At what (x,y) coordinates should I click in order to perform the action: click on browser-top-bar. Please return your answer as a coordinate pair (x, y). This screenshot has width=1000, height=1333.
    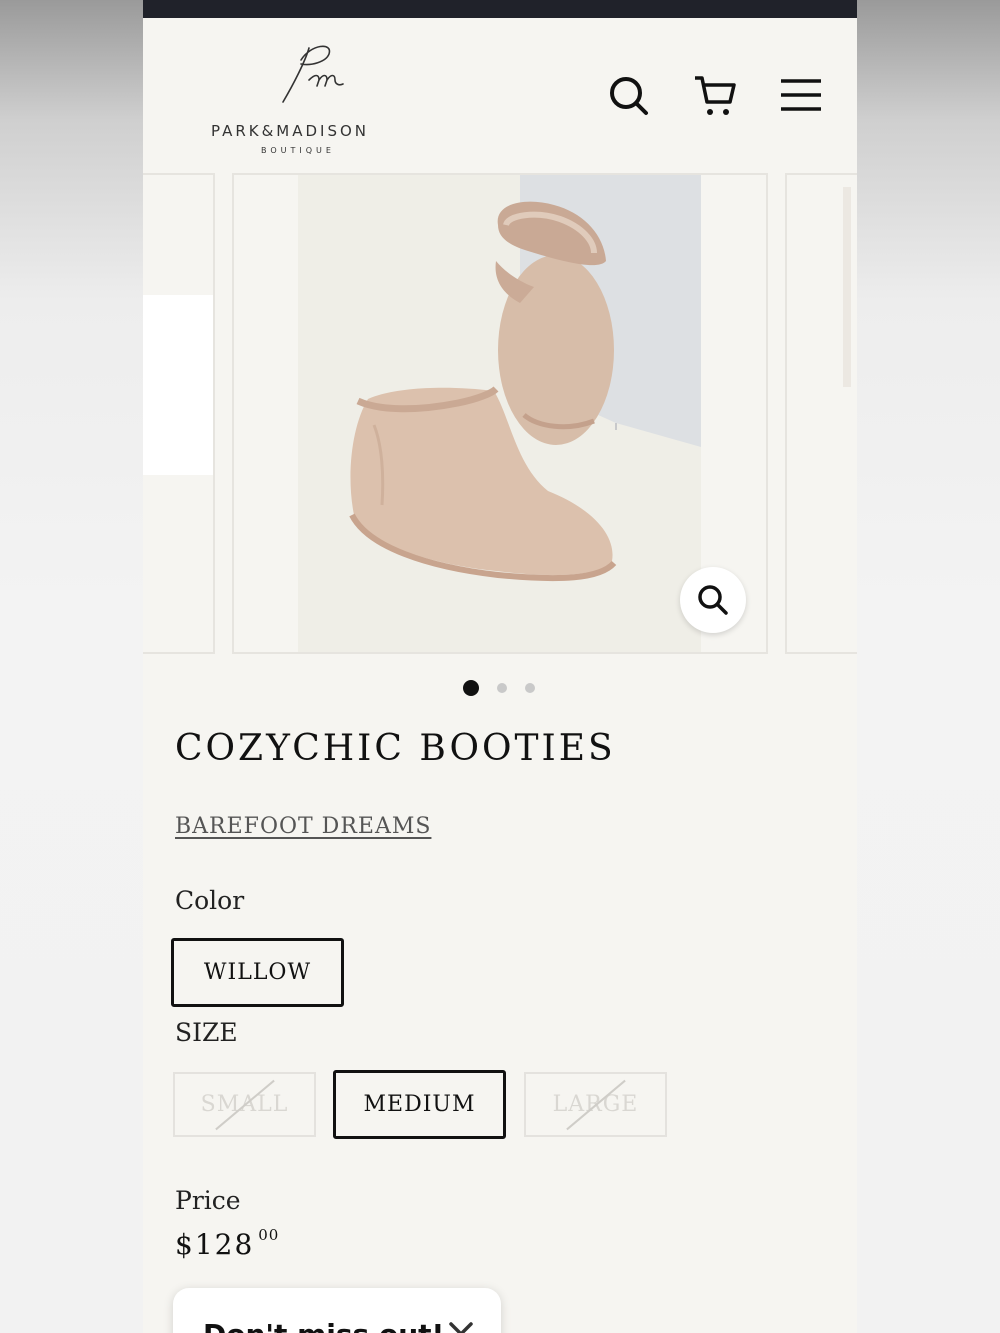
    Looking at the image, I should click on (500, 9).